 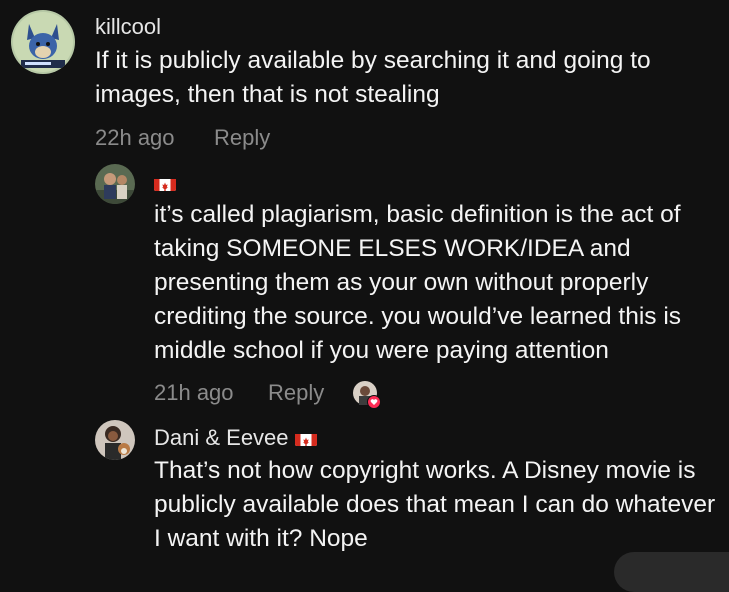 I want to click on username, so click(x=165, y=183).